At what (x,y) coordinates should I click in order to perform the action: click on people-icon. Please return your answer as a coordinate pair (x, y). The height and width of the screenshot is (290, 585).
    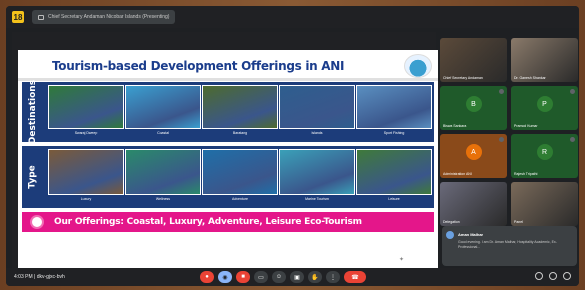
    Looking at the image, I should click on (553, 276).